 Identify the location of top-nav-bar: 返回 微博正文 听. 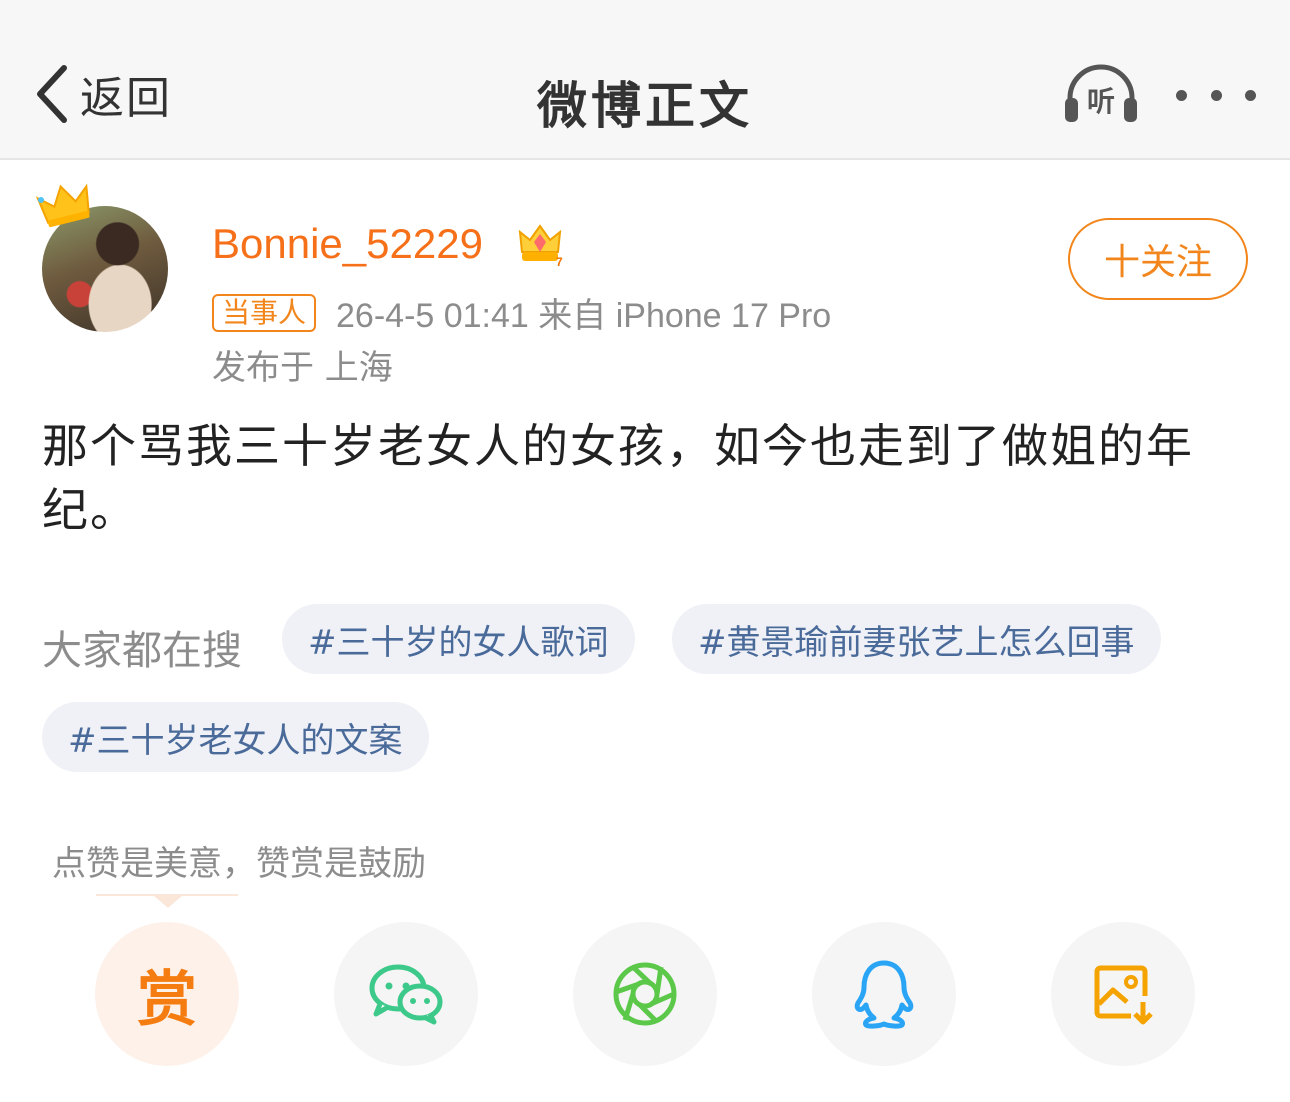
(645, 80).